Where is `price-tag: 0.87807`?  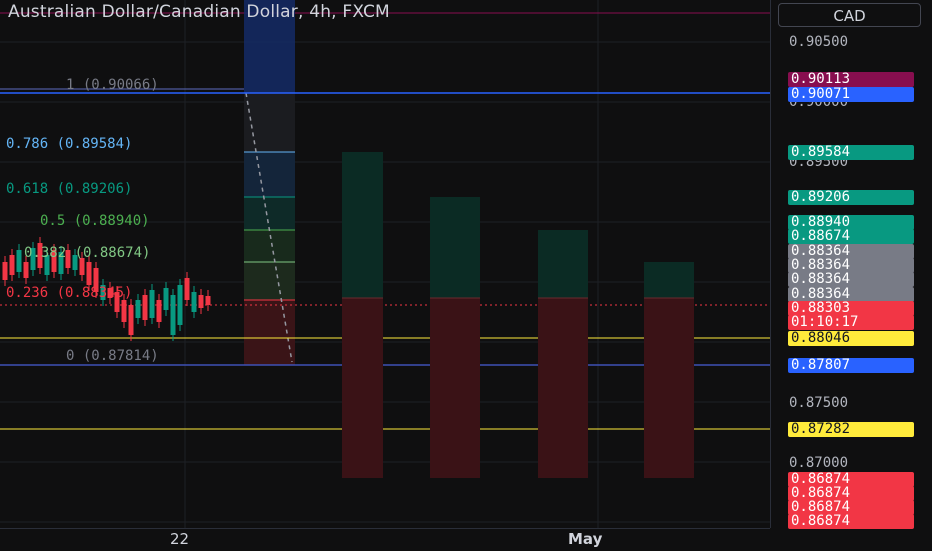 price-tag: 0.87807 is located at coordinates (851, 365).